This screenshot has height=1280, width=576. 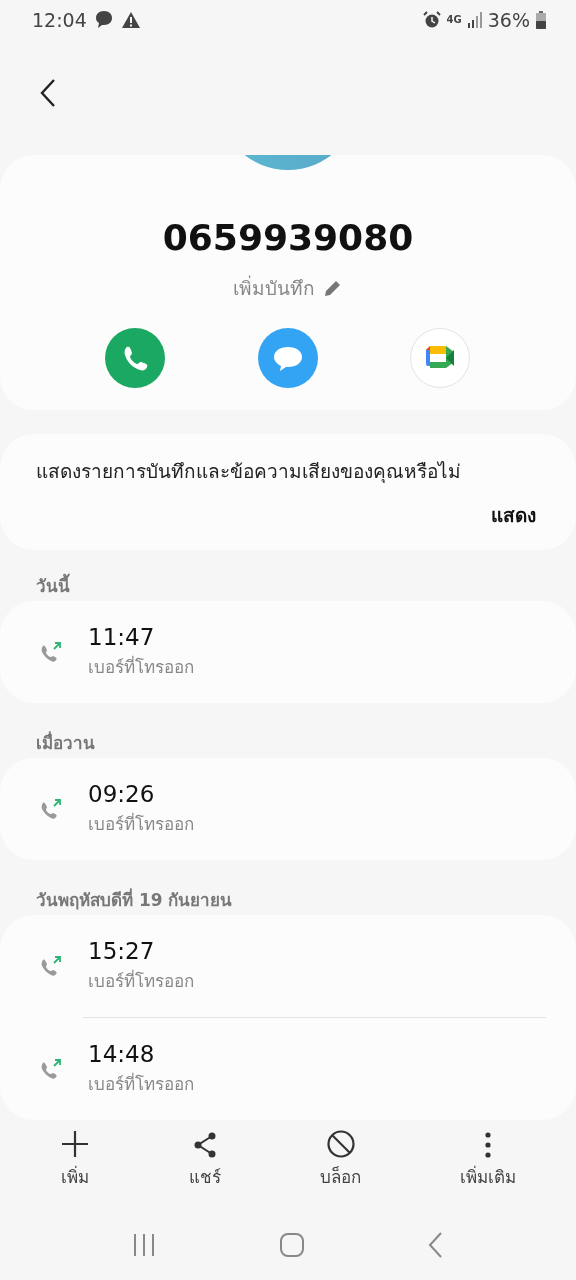 I want to click on more-button: เพิ่มเติม, so click(x=488, y=1159).